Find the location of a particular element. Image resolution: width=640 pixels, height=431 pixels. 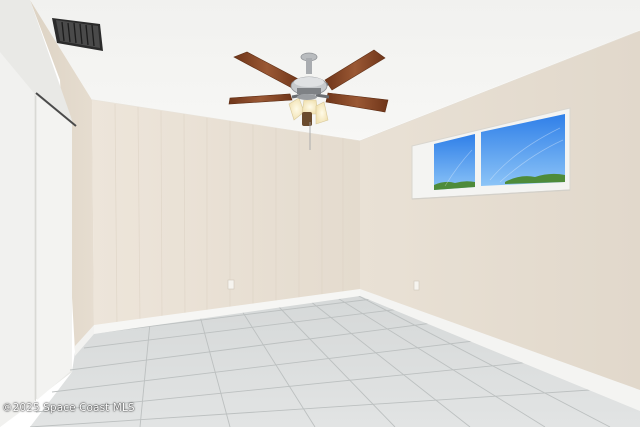

closet-door-right is located at coordinates (54, 248).